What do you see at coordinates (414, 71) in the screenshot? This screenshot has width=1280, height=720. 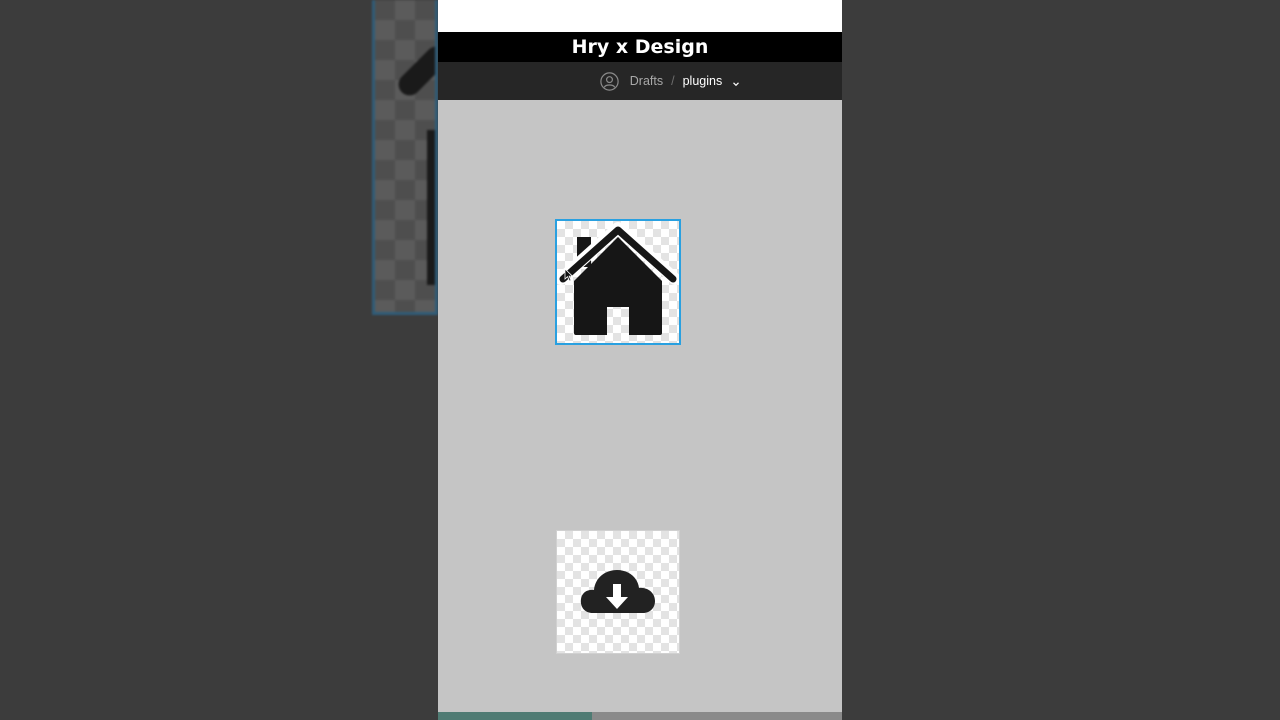 I see `background-pen-stroke` at bounding box center [414, 71].